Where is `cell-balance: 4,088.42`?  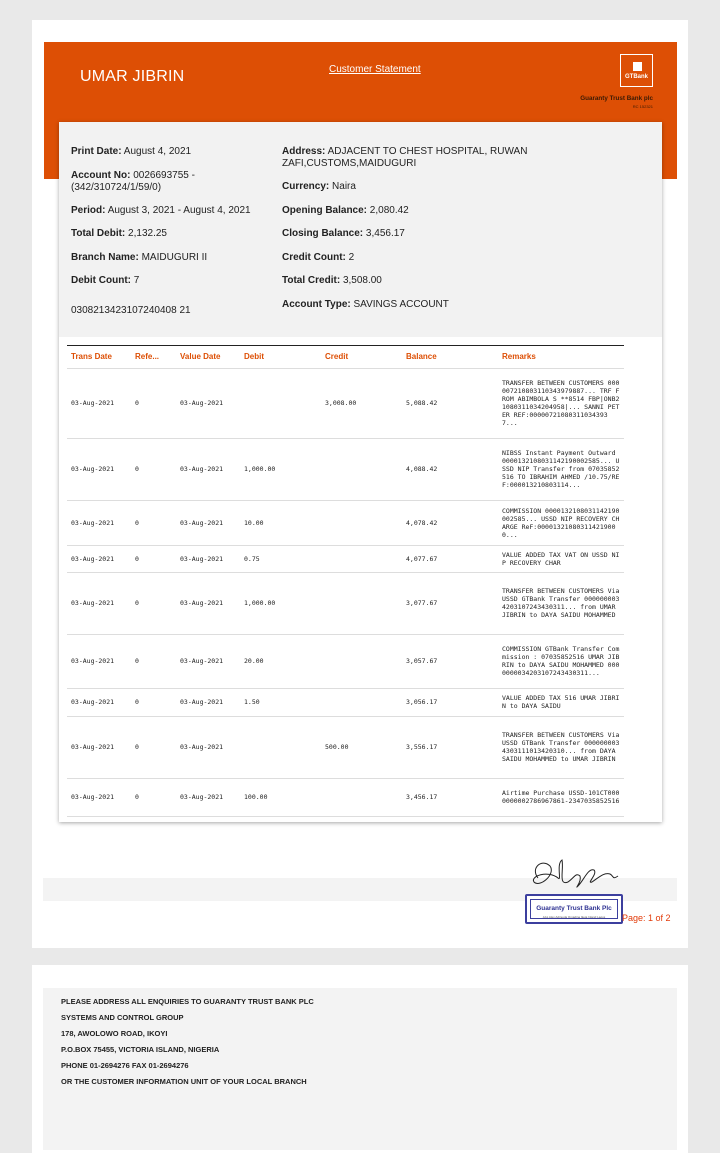
cell-balance: 4,088.42 is located at coordinates (450, 469).